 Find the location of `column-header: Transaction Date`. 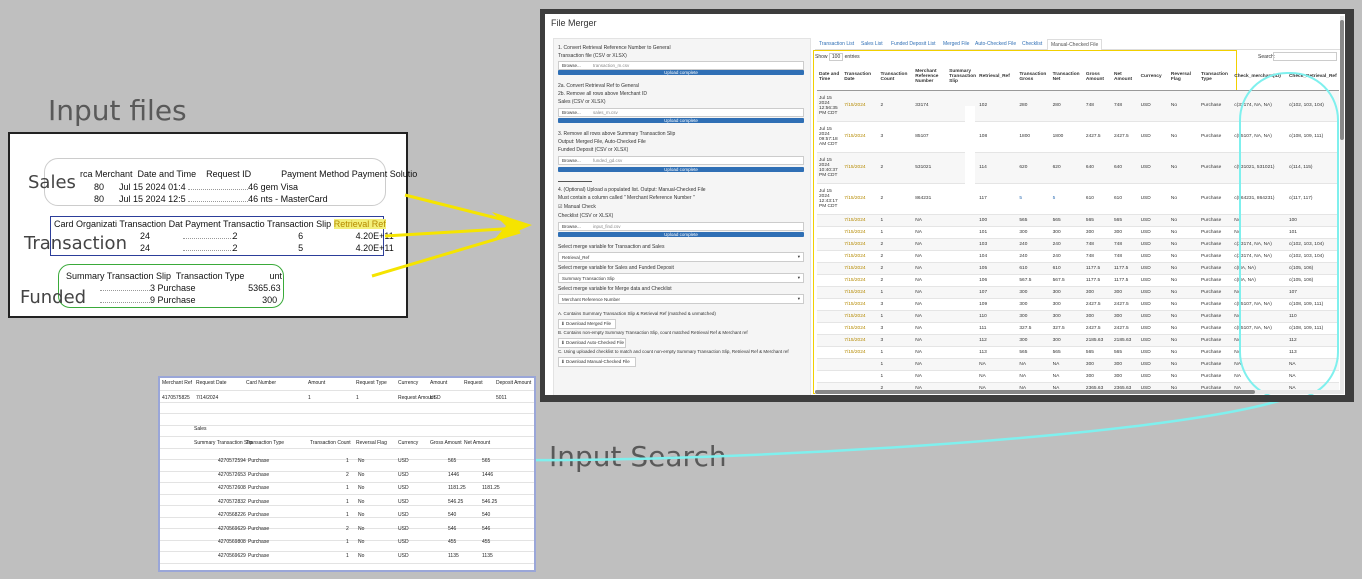

column-header: Transaction Date is located at coordinates (860, 77).